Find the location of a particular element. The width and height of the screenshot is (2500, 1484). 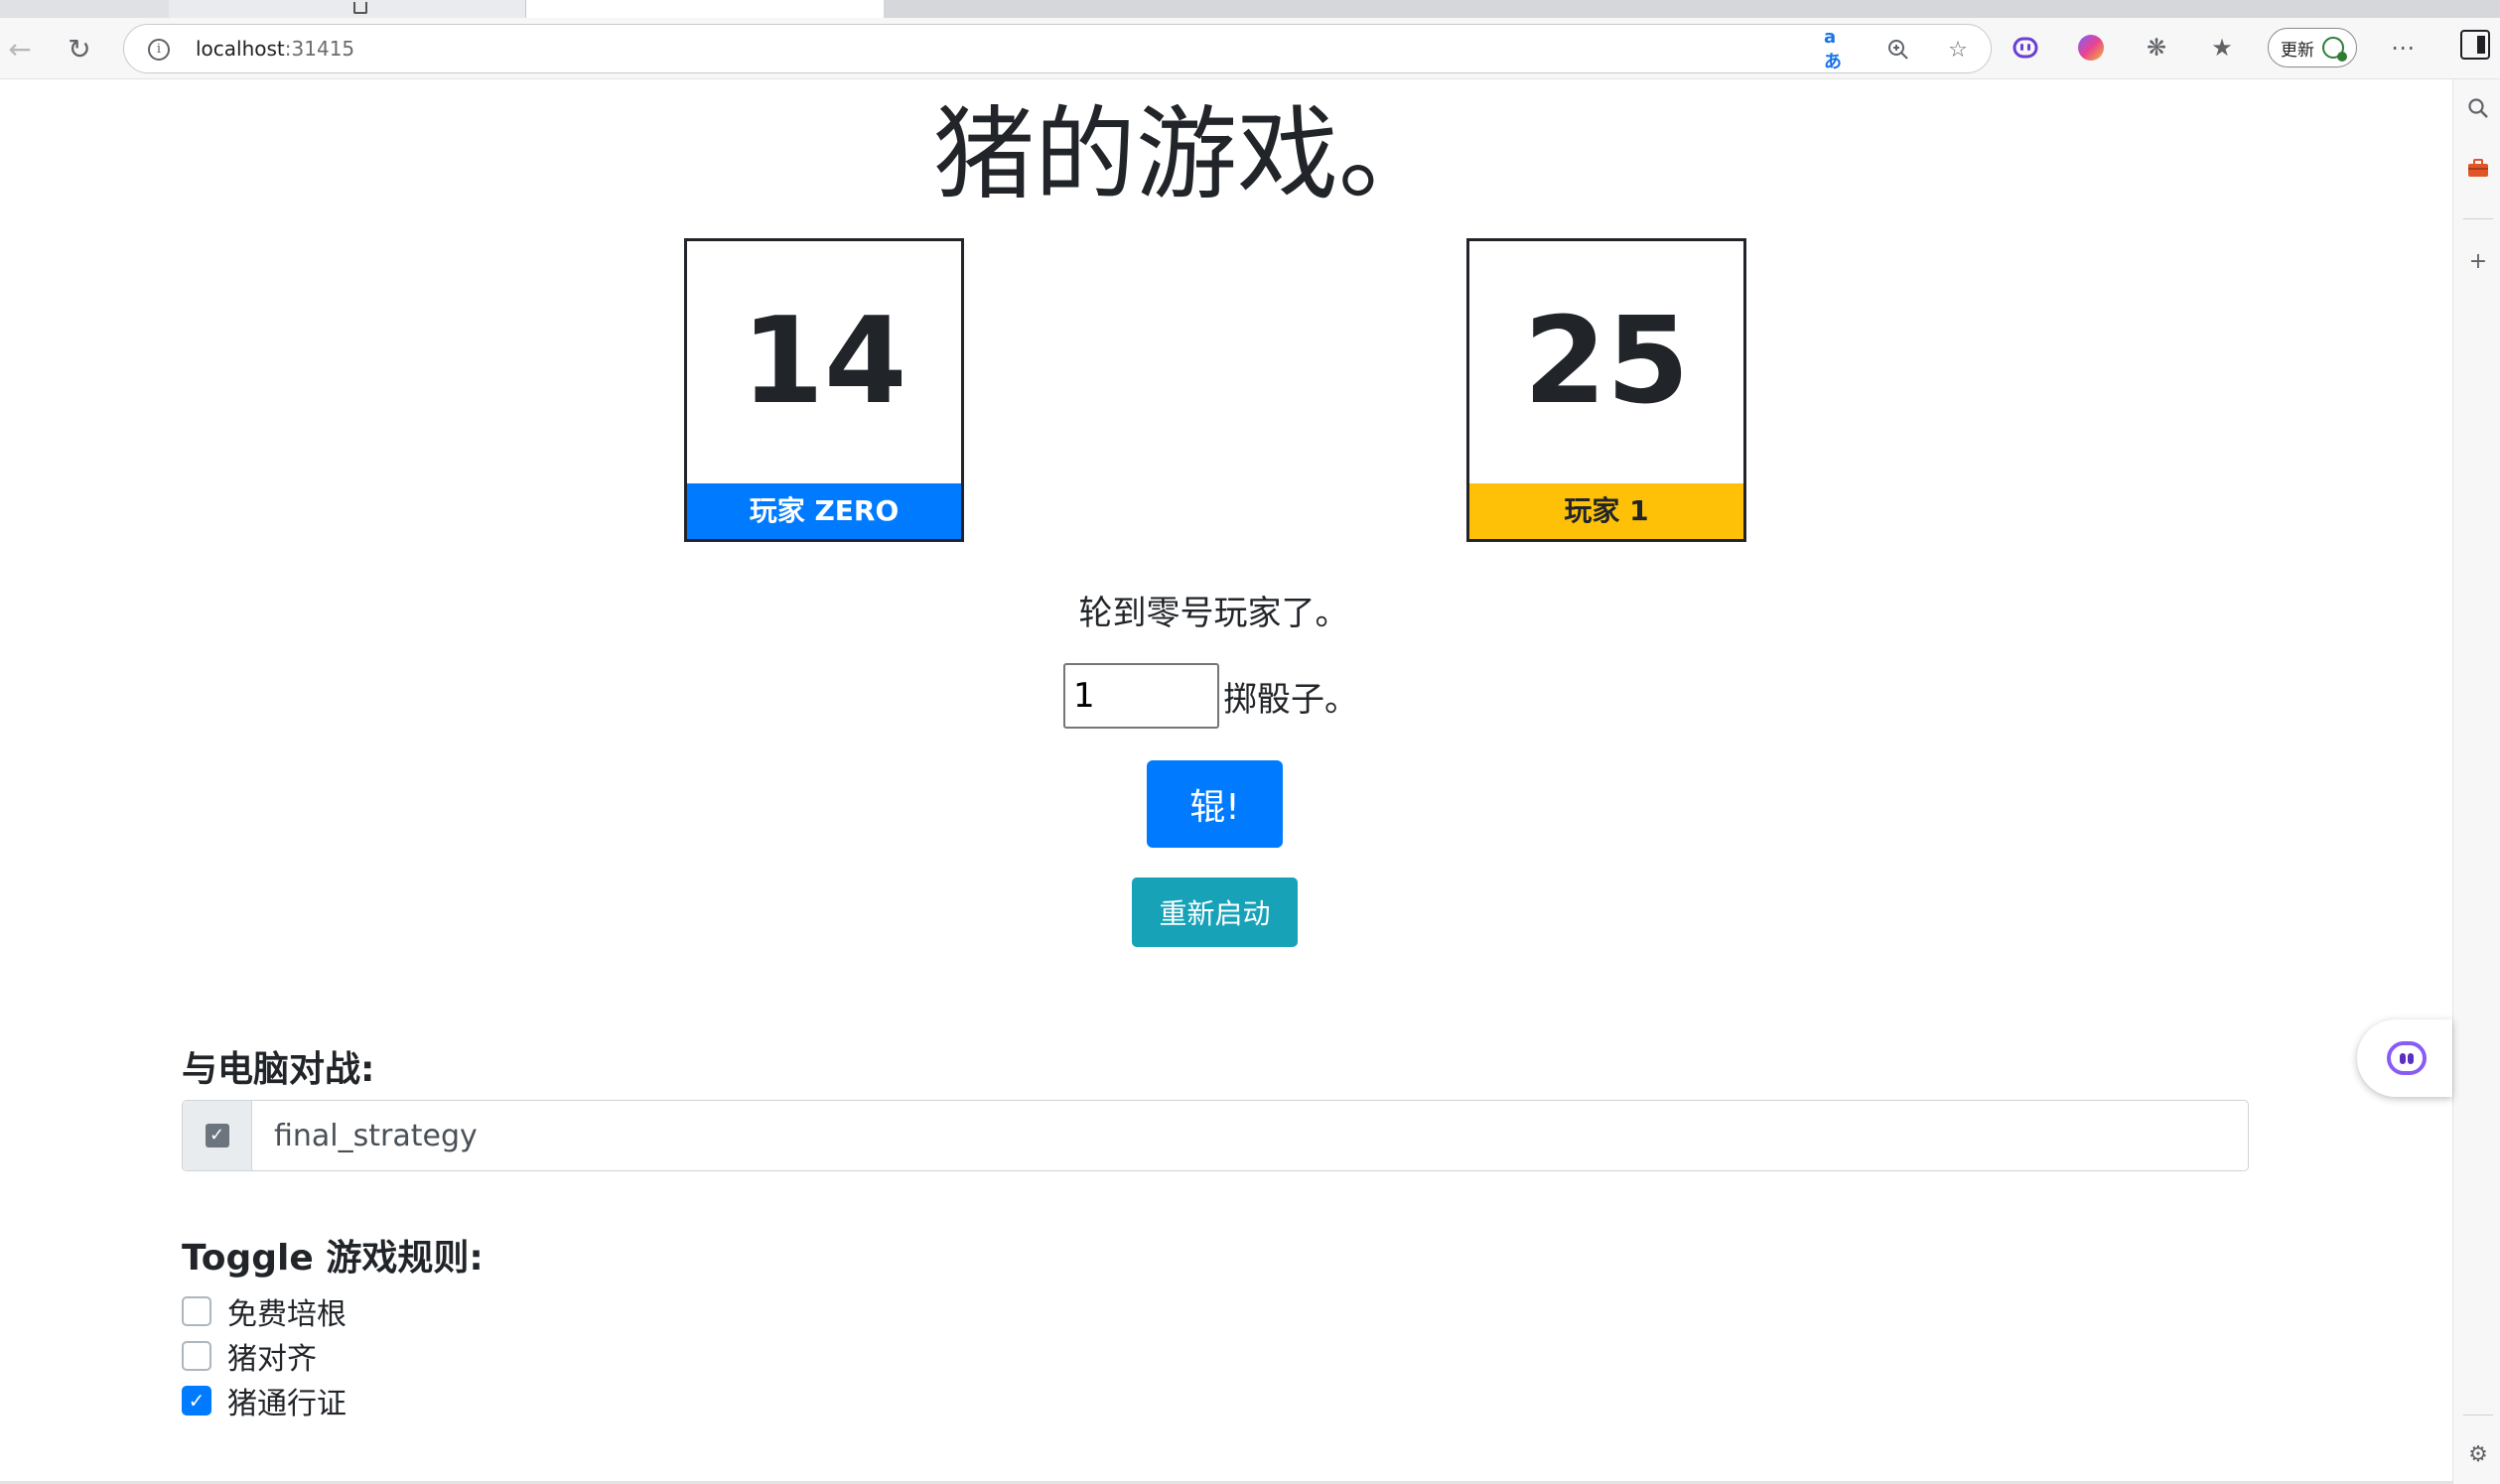

toolbox-icon is located at coordinates (2478, 168).